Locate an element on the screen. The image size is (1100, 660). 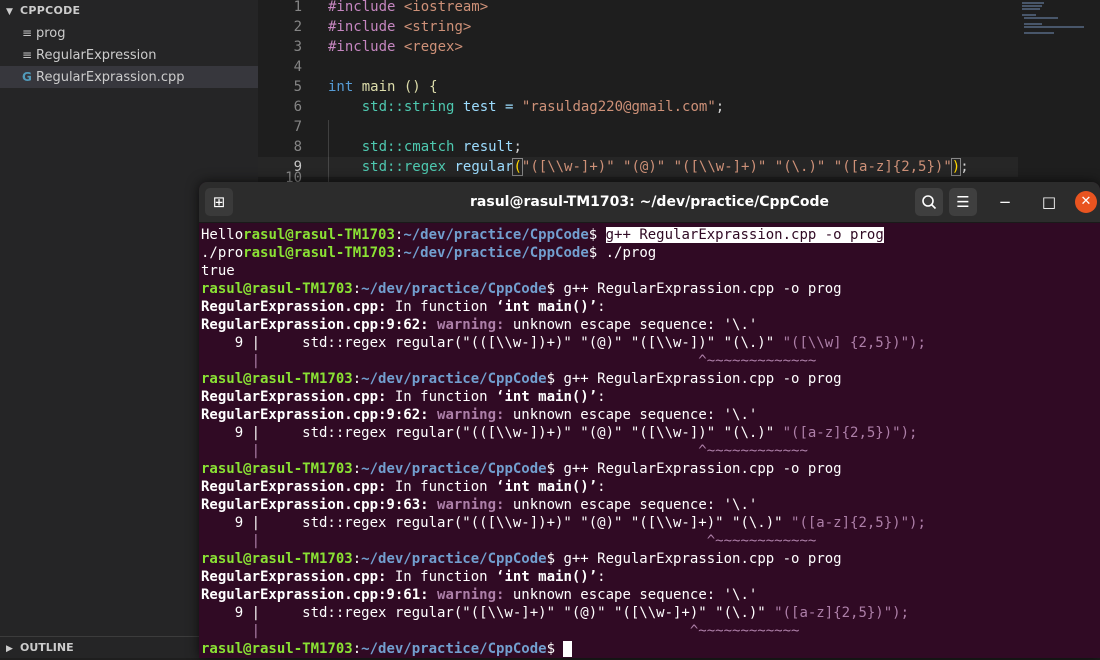
file-item-regularexpression: ≡ RegularExpression is located at coordinates (129, 55).